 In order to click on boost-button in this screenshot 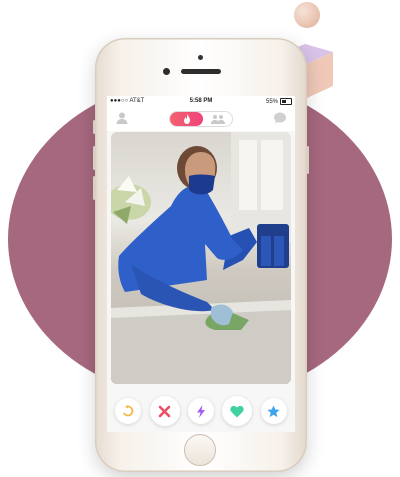, I will do `click(200, 411)`.